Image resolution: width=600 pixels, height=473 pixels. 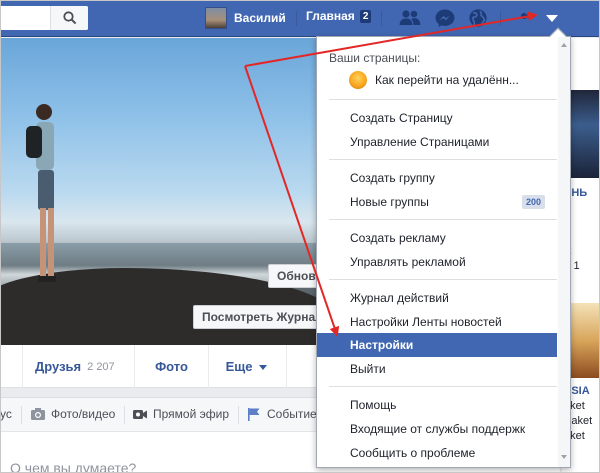 I want to click on life-event-button: Событие, so click(x=281, y=414).